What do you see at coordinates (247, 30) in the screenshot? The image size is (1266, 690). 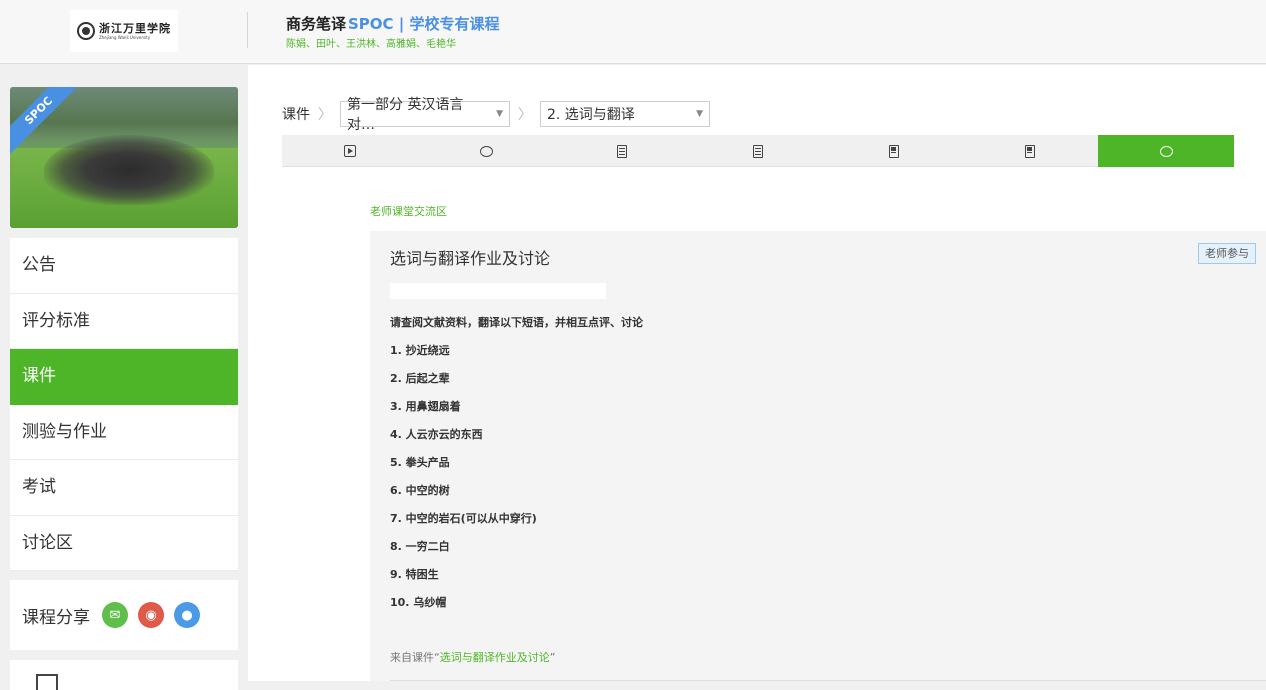 I see `header-divider` at bounding box center [247, 30].